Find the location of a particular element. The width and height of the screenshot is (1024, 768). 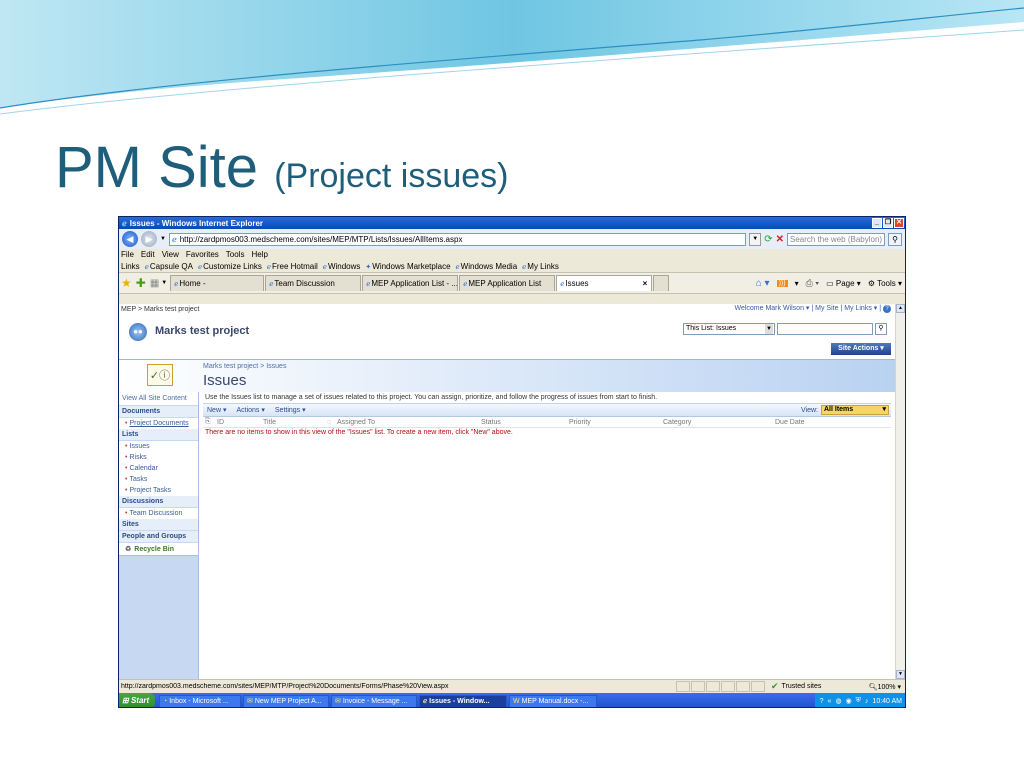

recycle-bin-link: ♻ Recycle Bin is located at coordinates (158, 549).